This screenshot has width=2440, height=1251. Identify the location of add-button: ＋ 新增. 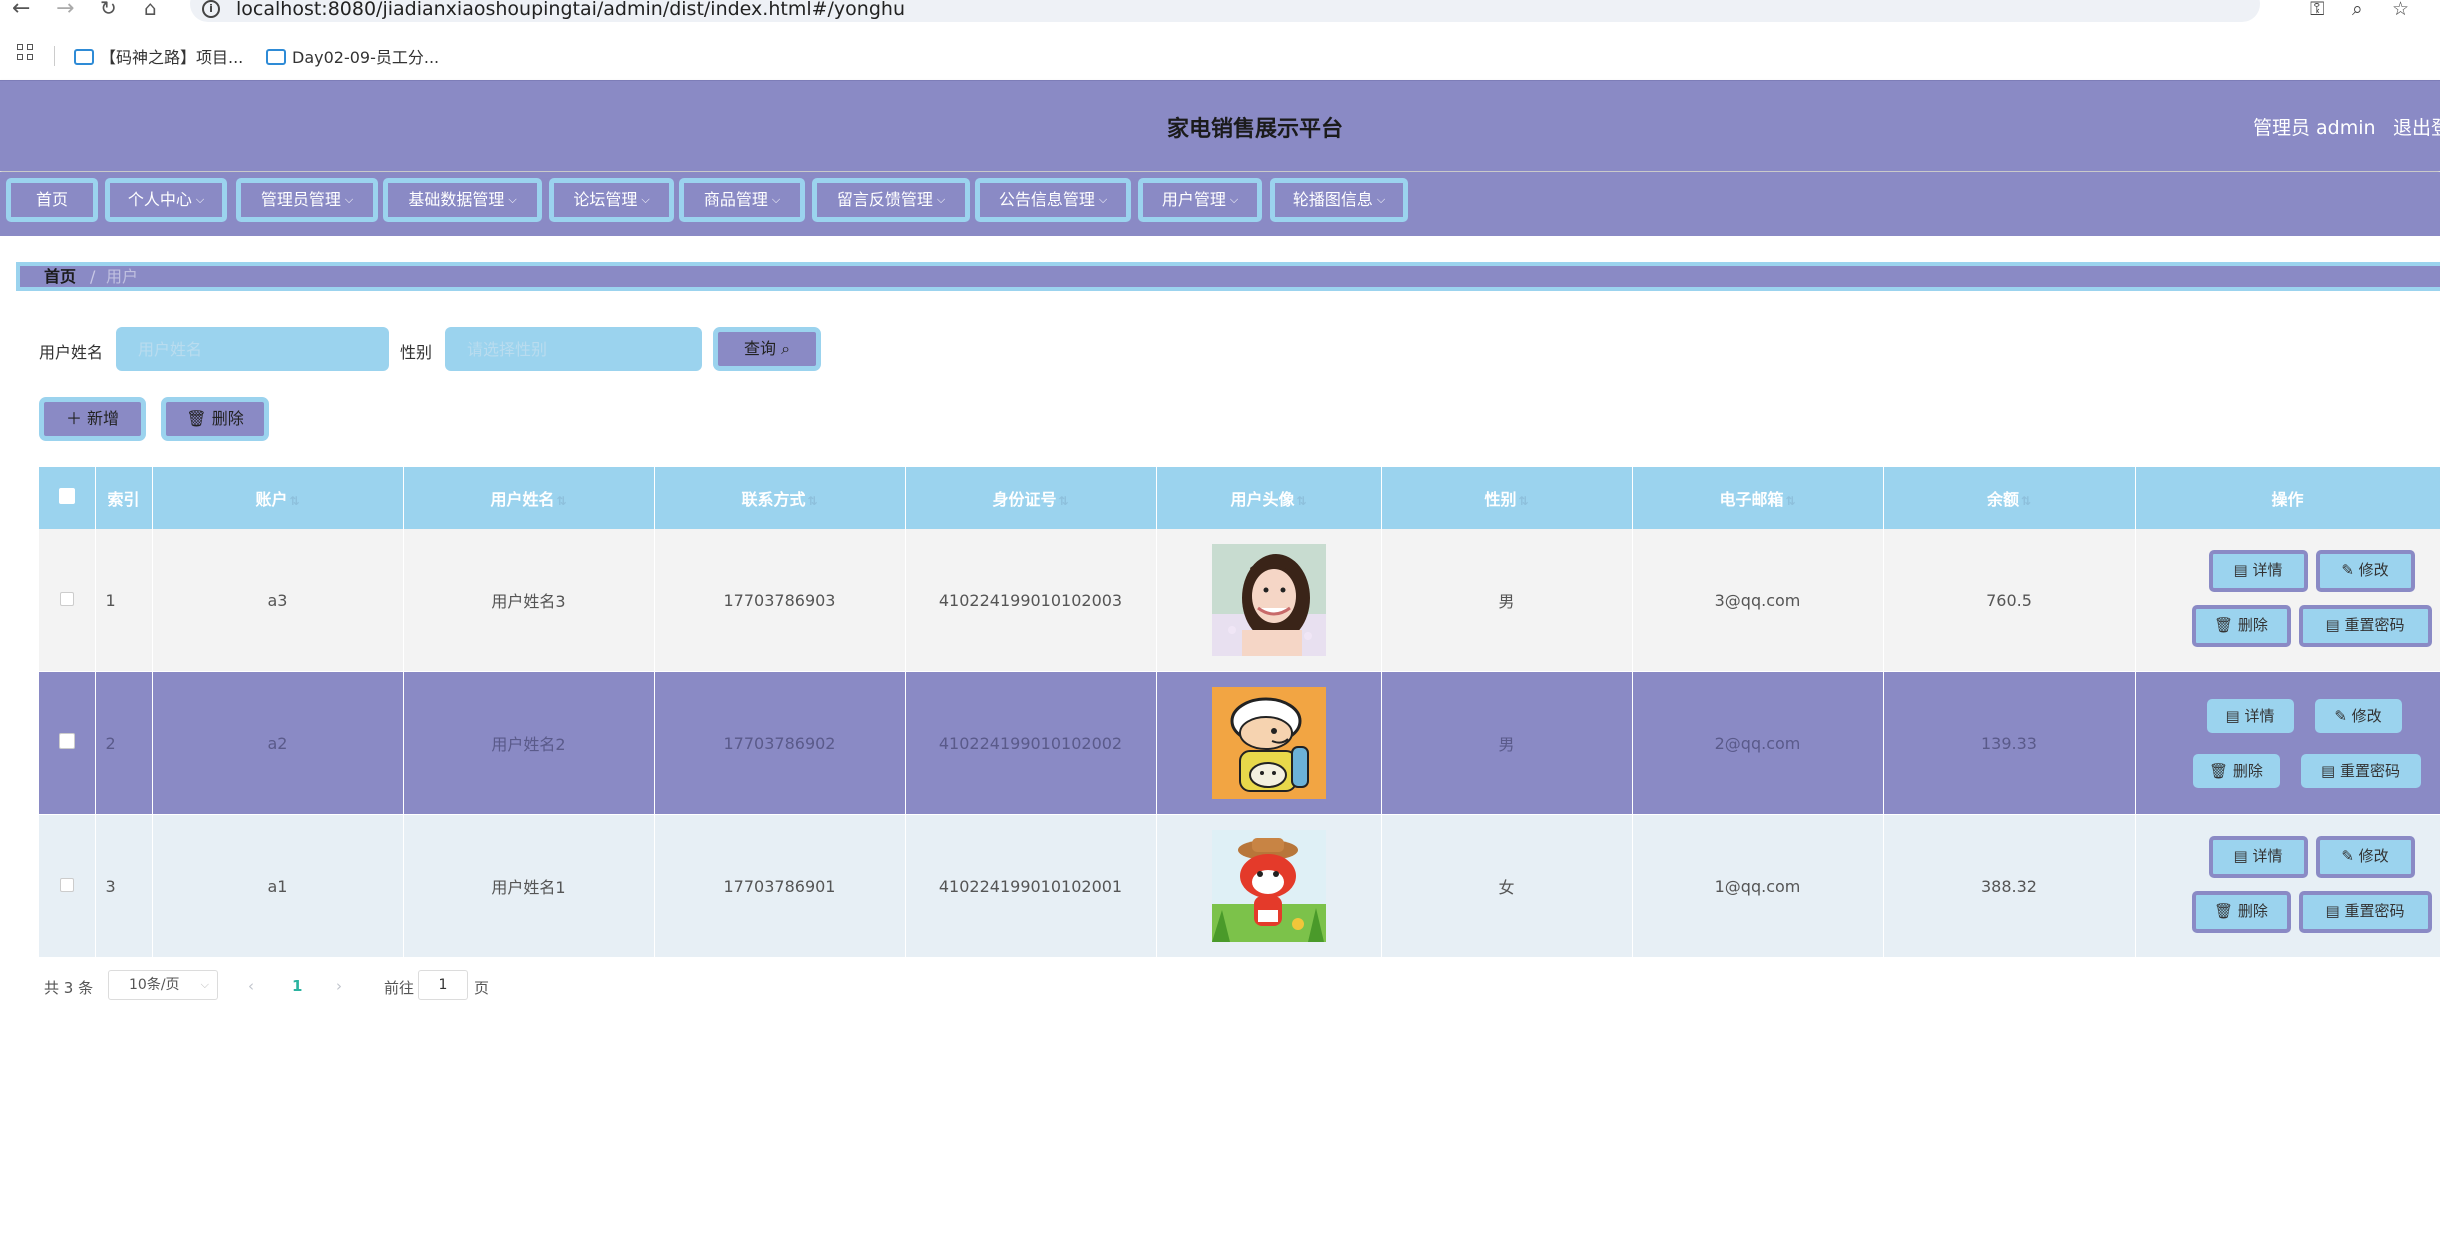
(92, 419).